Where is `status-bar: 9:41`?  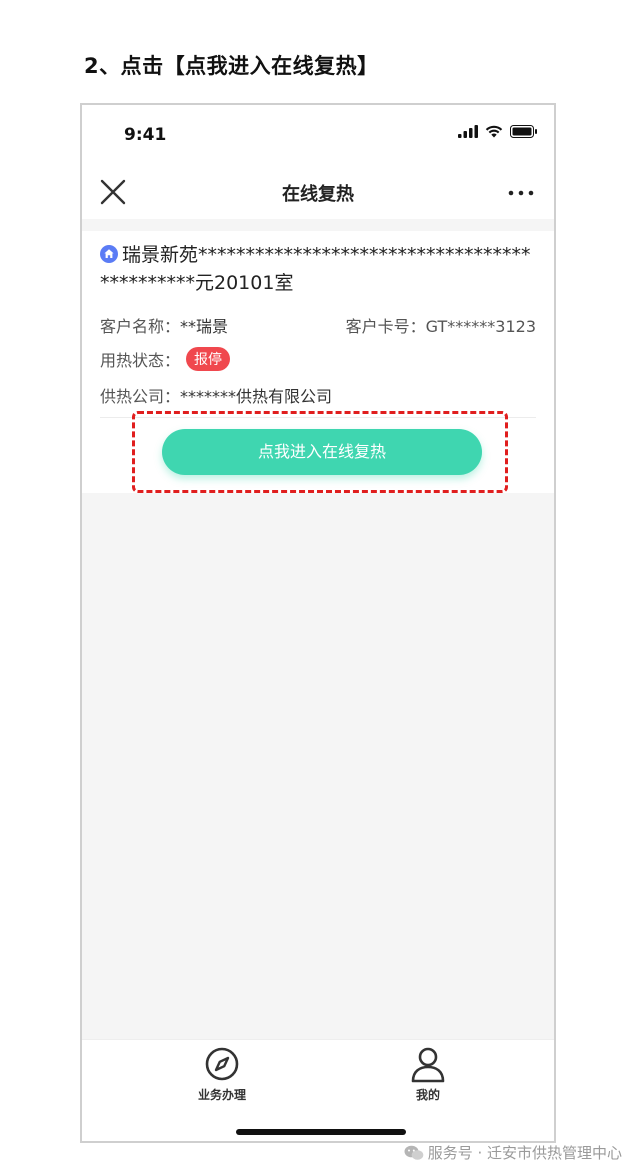 status-bar: 9:41 is located at coordinates (318, 136).